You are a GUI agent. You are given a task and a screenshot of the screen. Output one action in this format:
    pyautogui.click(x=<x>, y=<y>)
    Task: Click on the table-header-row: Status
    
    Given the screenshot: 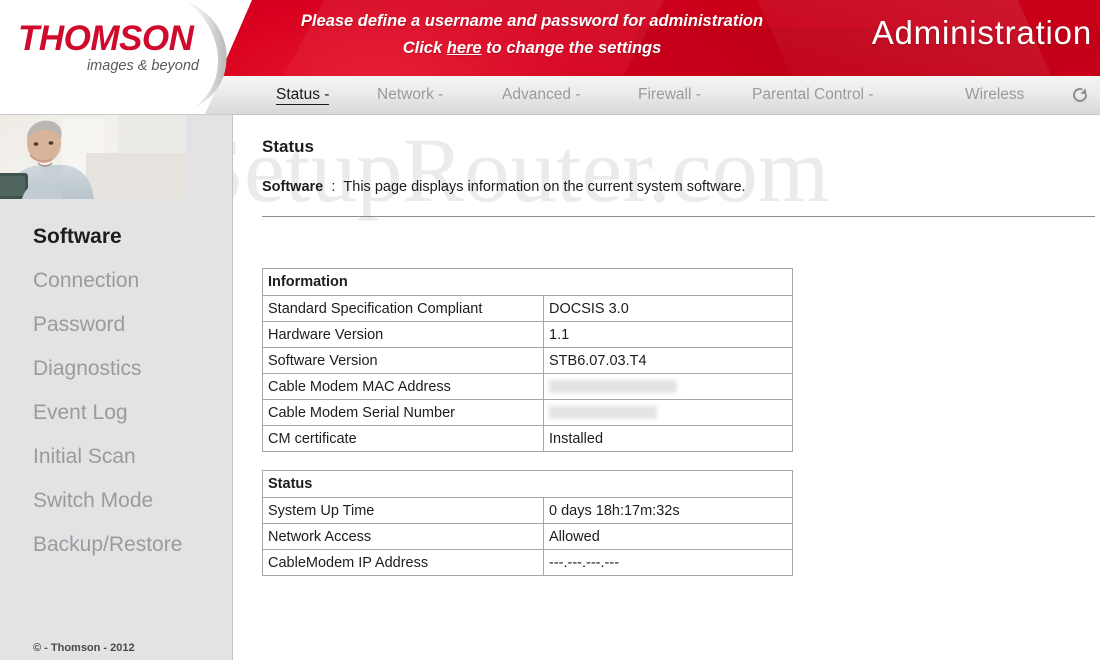 What is the action you would take?
    pyautogui.click(x=527, y=484)
    